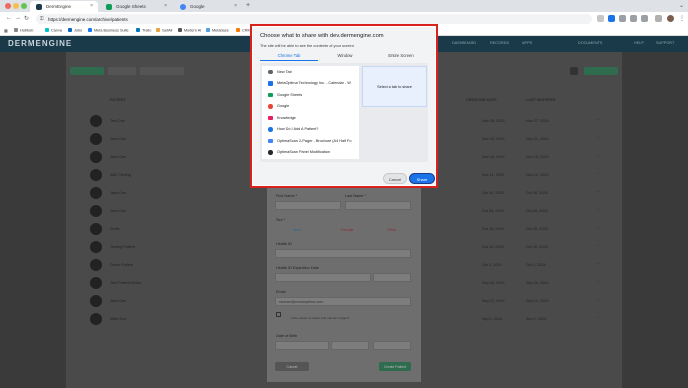 This screenshot has height=388, width=688. Describe the element at coordinates (53, 30) in the screenshot. I see `bookmark-item: Canva` at that location.